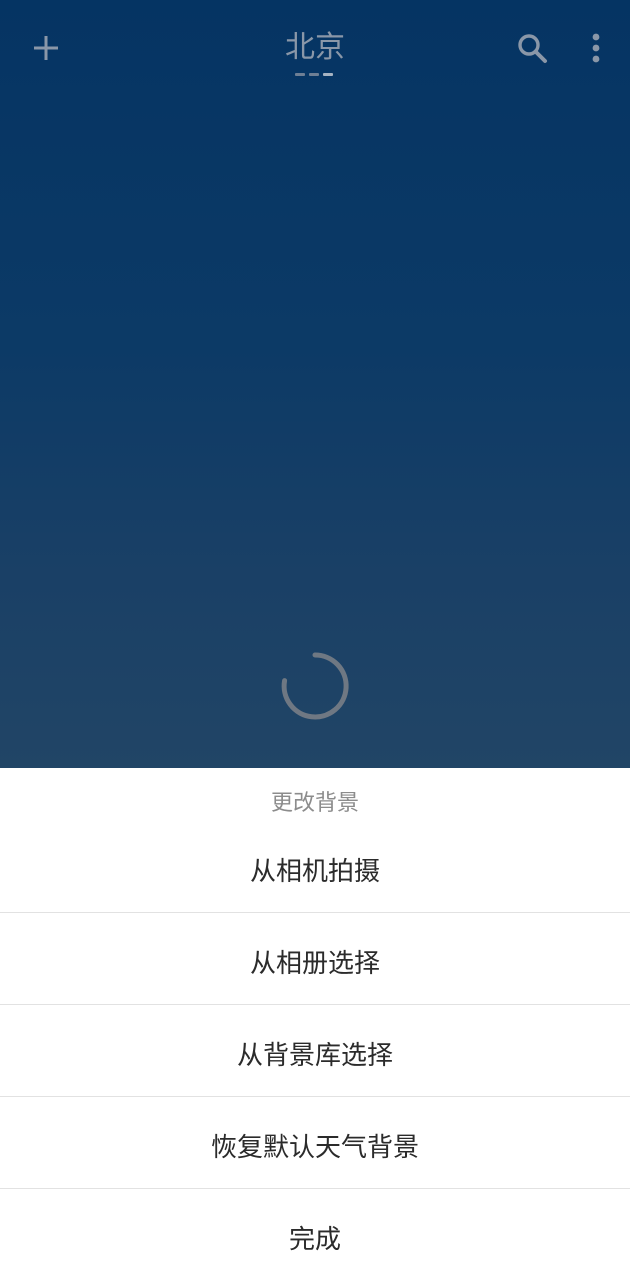  Describe the element at coordinates (315, 1236) in the screenshot. I see `done-button: 完成` at that location.